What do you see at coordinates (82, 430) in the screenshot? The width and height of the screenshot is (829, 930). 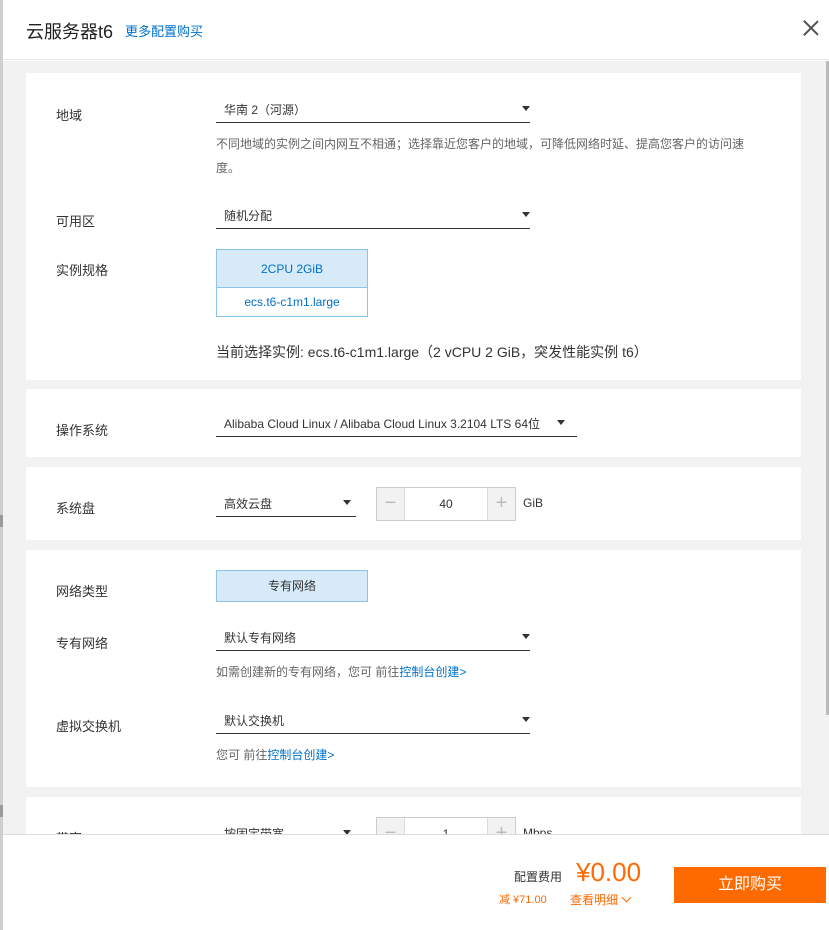 I see `os-label: 操作系统` at bounding box center [82, 430].